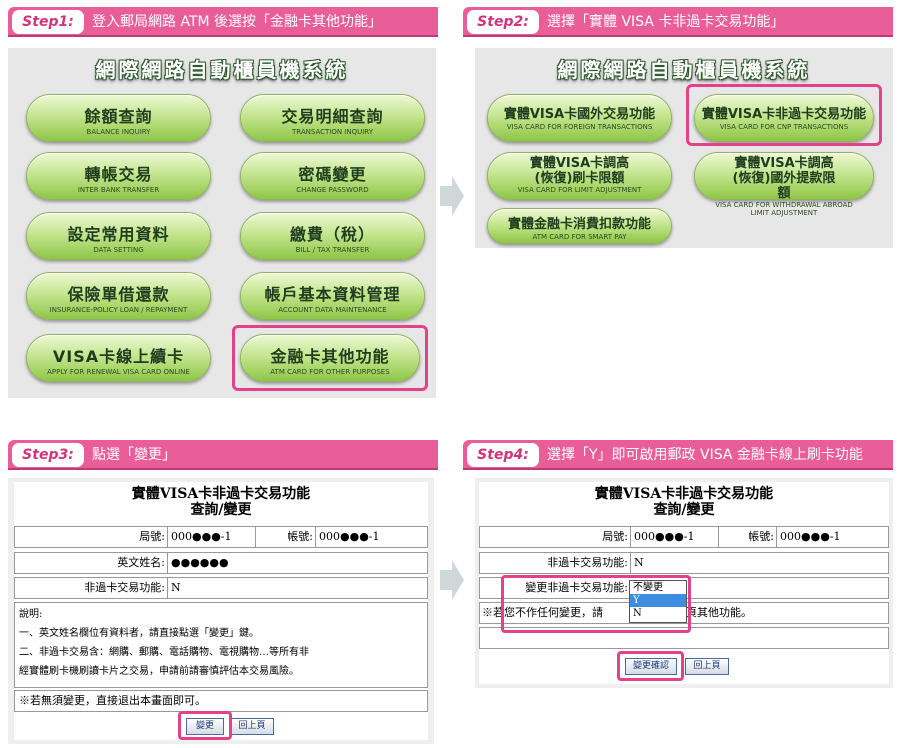 This screenshot has height=748, width=900. Describe the element at coordinates (205, 725) in the screenshot. I see `step3-highlight` at that location.